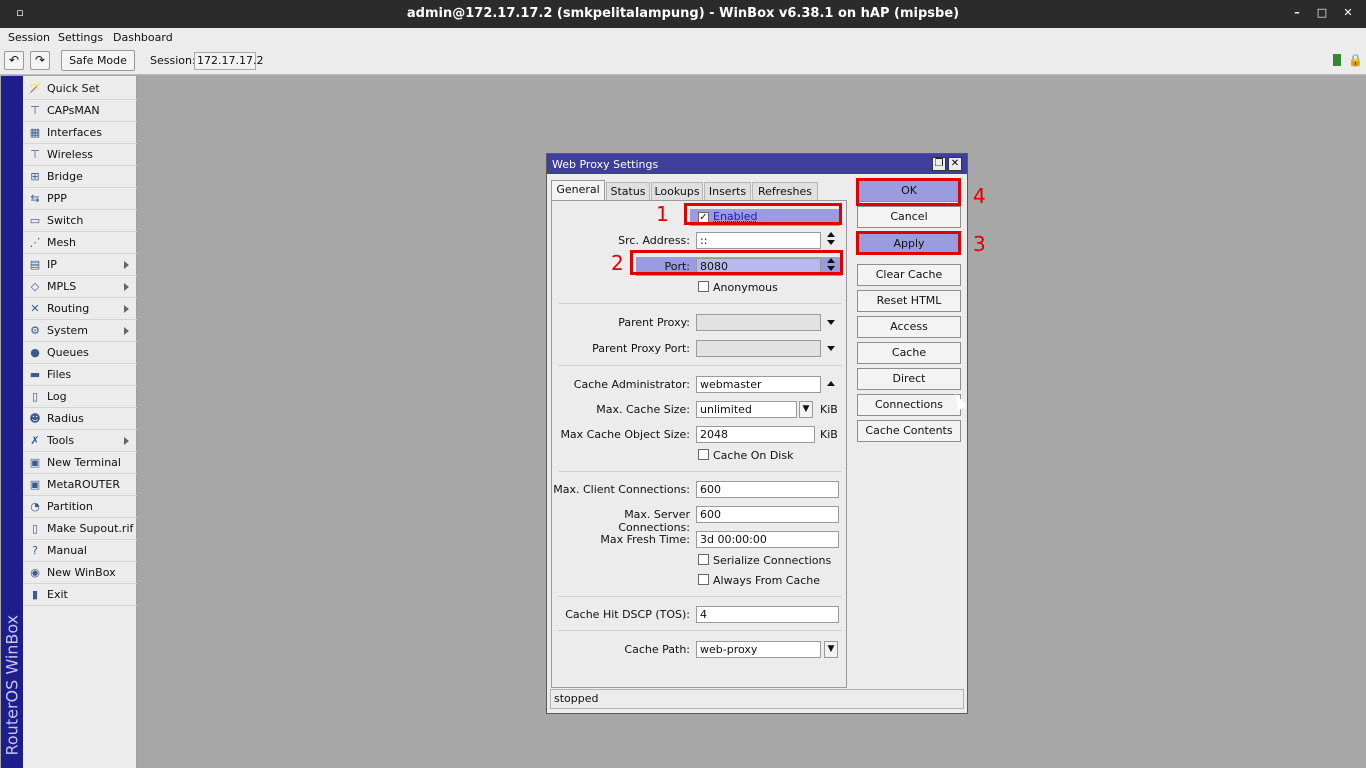 The image size is (1366, 768). I want to click on help-icon: ?, so click(35, 550).